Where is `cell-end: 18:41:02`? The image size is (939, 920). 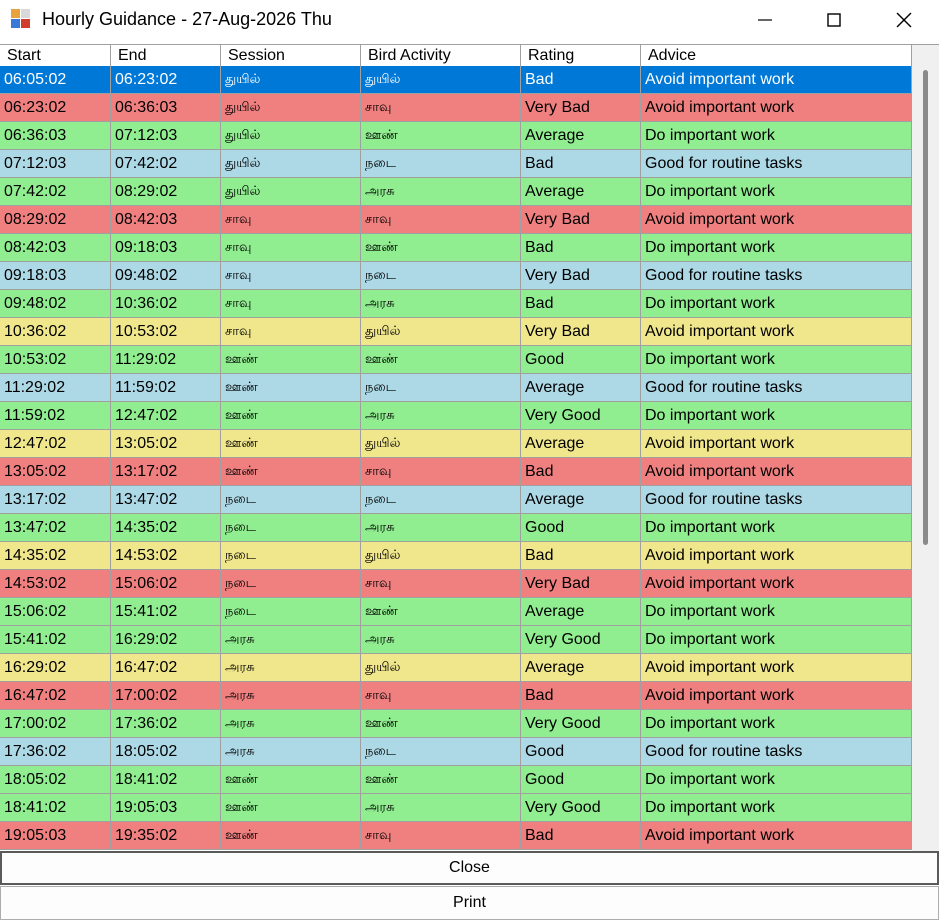
cell-end: 18:41:02 is located at coordinates (166, 780).